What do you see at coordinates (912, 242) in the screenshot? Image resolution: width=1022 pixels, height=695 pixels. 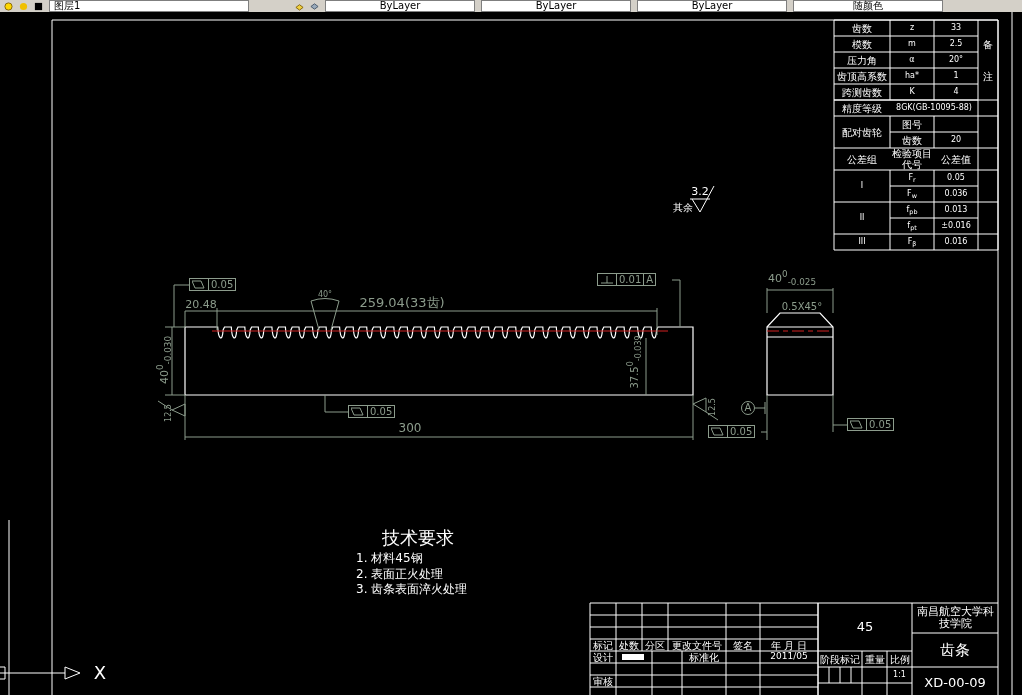 I see `check-item-code: F$_{β}$` at bounding box center [912, 242].